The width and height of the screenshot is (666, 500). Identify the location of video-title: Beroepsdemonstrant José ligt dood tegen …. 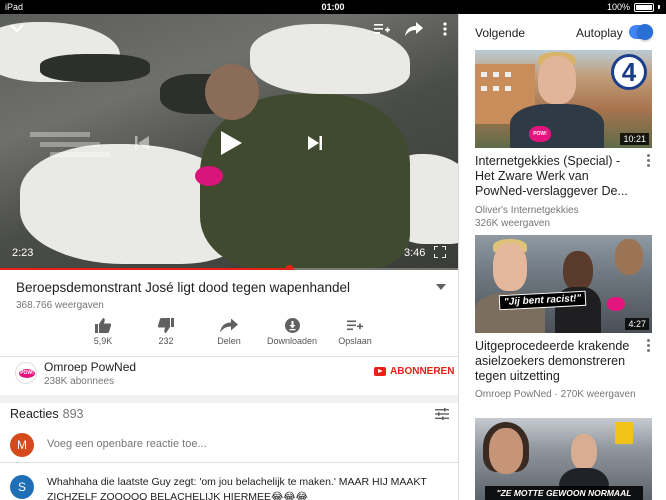
(183, 287).